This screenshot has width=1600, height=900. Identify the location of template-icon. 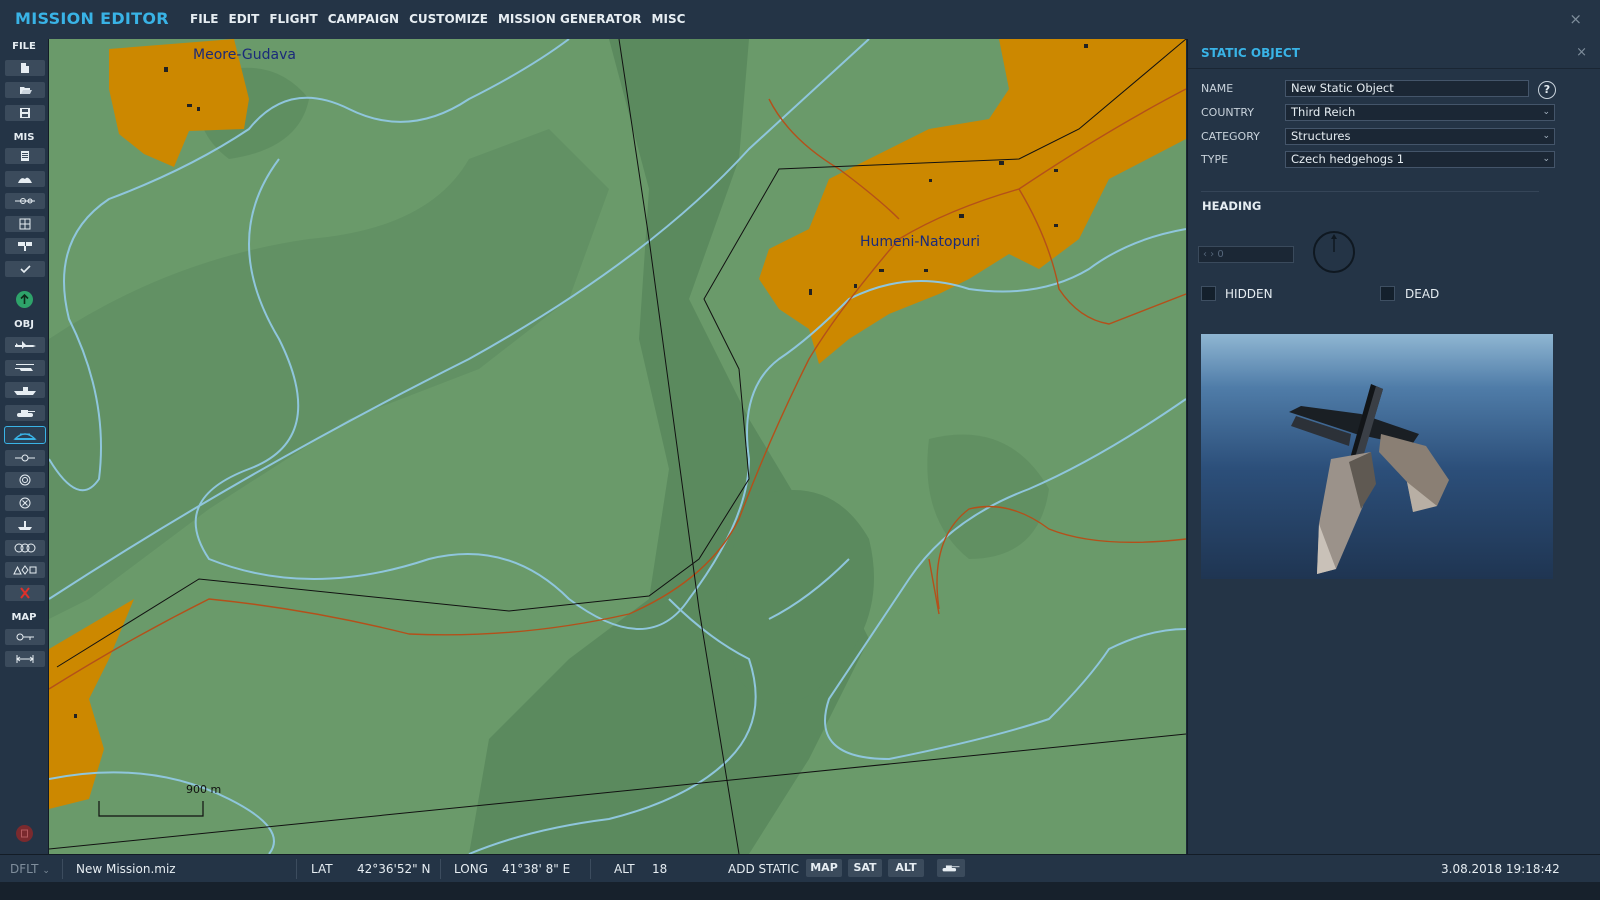
(25, 548).